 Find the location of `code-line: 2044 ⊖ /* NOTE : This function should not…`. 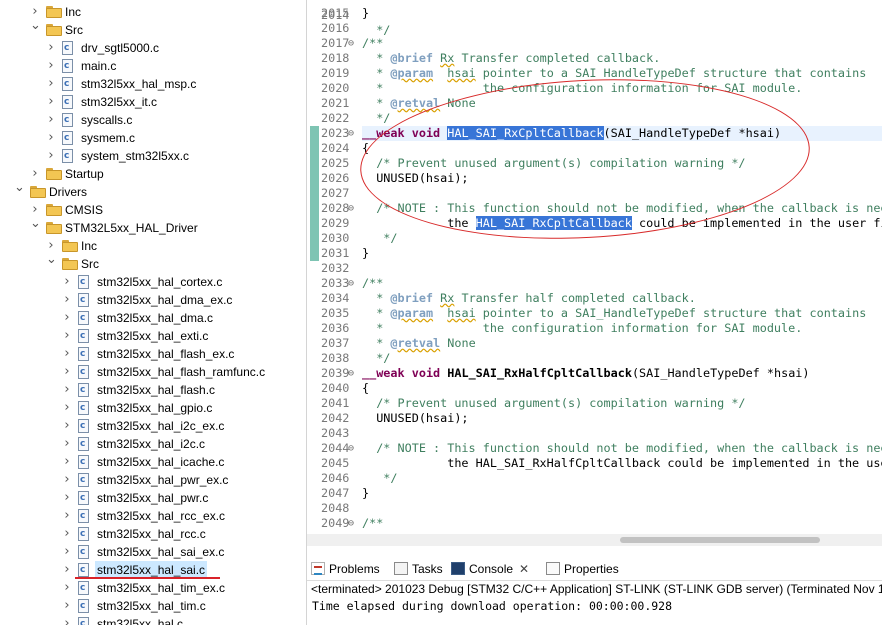

code-line: 2044 ⊖ /* NOTE : This function should not… is located at coordinates (594, 448).